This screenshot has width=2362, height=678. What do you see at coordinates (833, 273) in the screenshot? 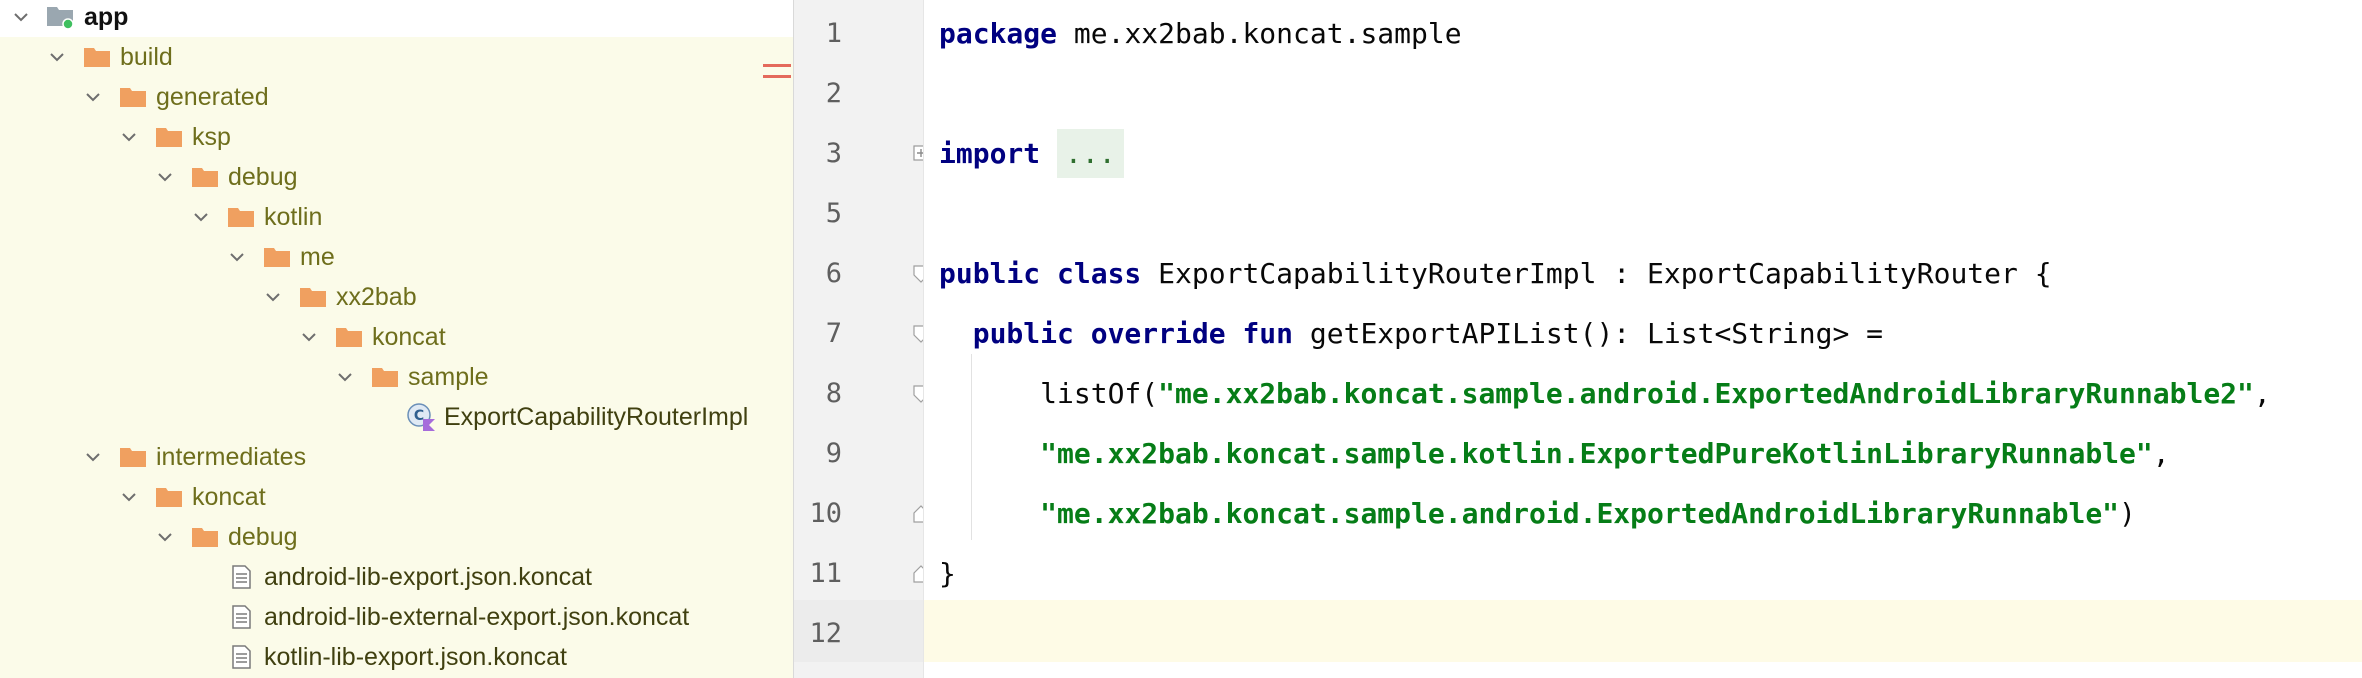
I see `line-number: 6` at bounding box center [833, 273].